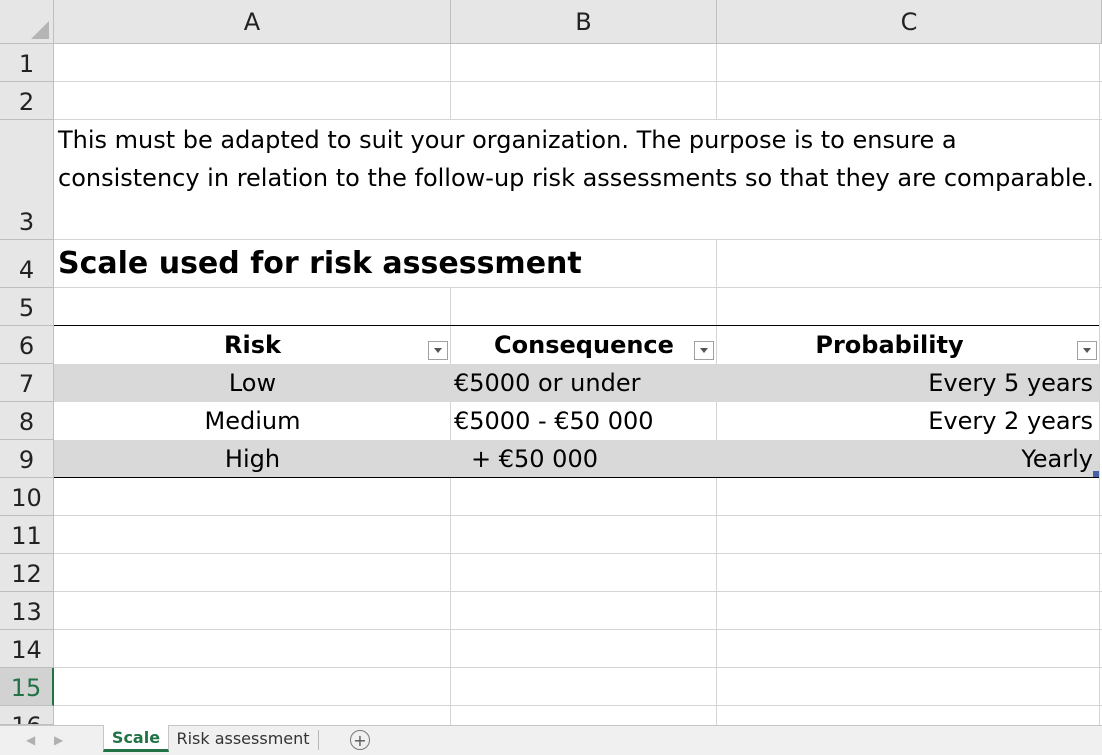 The height and width of the screenshot is (755, 1102). What do you see at coordinates (252, 383) in the screenshot?
I see `table-cell-risk: Low` at bounding box center [252, 383].